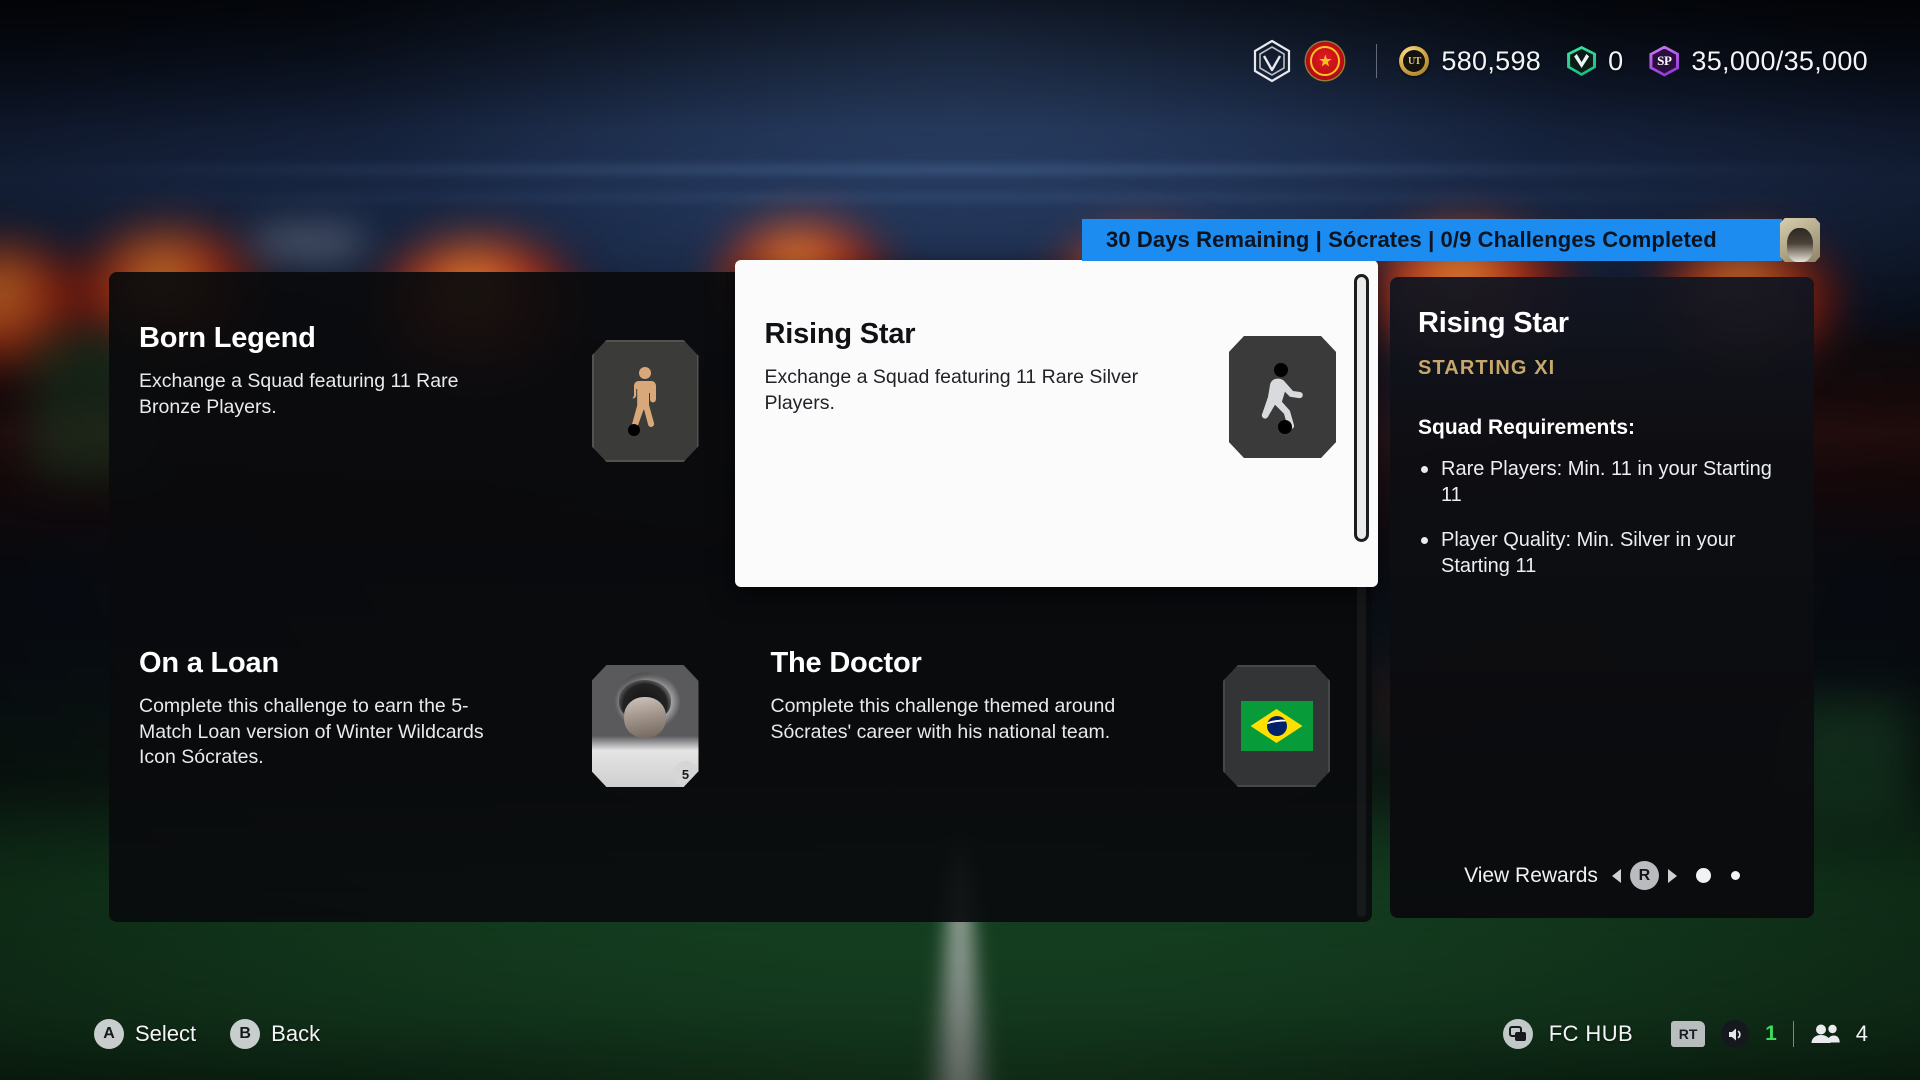 This screenshot has width=1920, height=1080. I want to click on hint-back: B Back, so click(275, 1034).